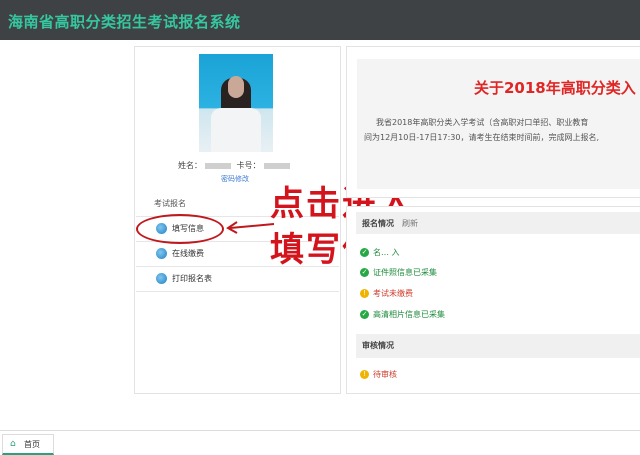 This screenshot has height=455, width=640. What do you see at coordinates (192, 278) in the screenshot?
I see `menu-item-label: 打印报名表` at bounding box center [192, 278].